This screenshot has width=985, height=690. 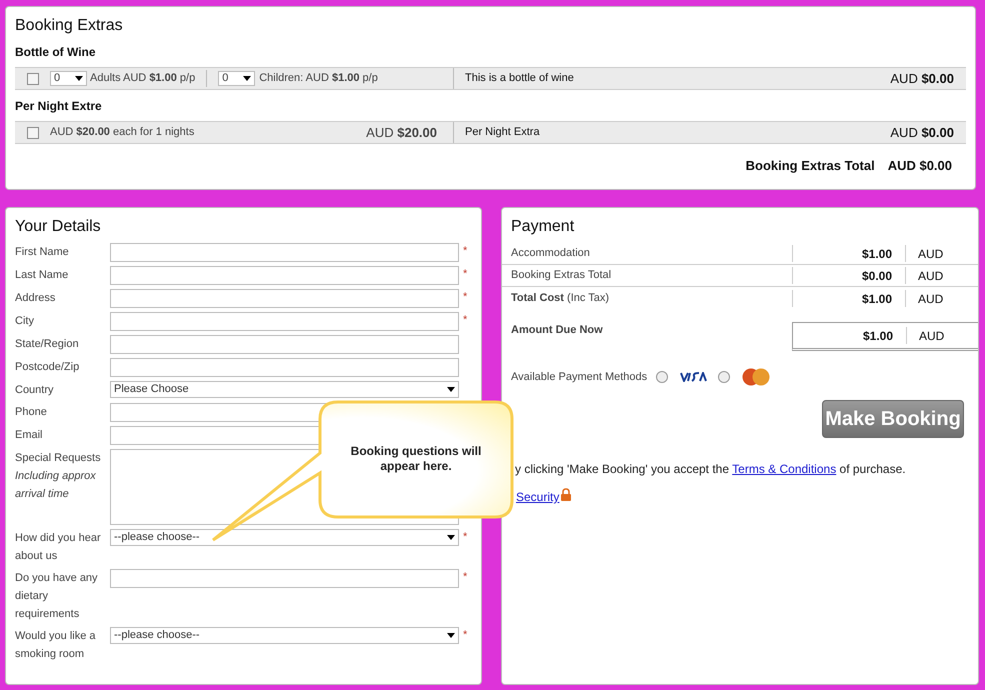 I want to click on payment-label: Booking Extras Total, so click(x=561, y=276).